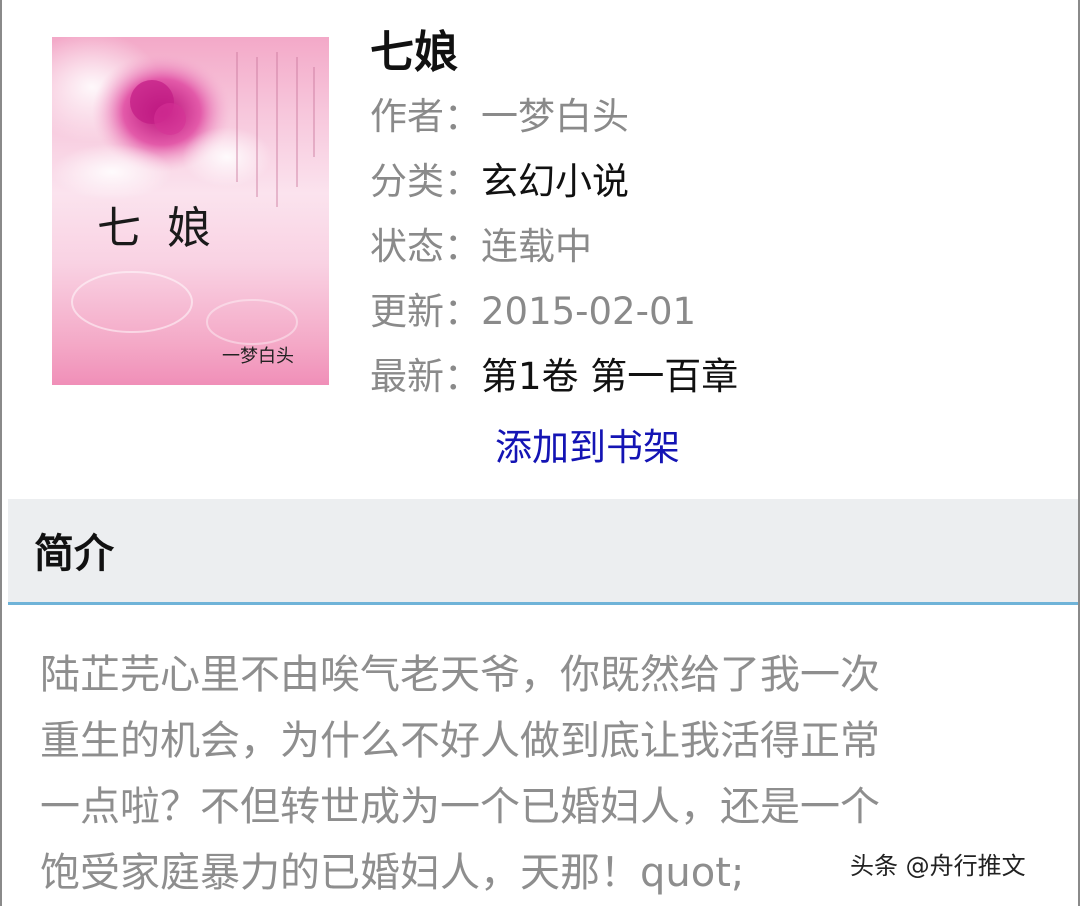  Describe the element at coordinates (543, 552) in the screenshot. I see `intro-section-header: 简介` at that location.